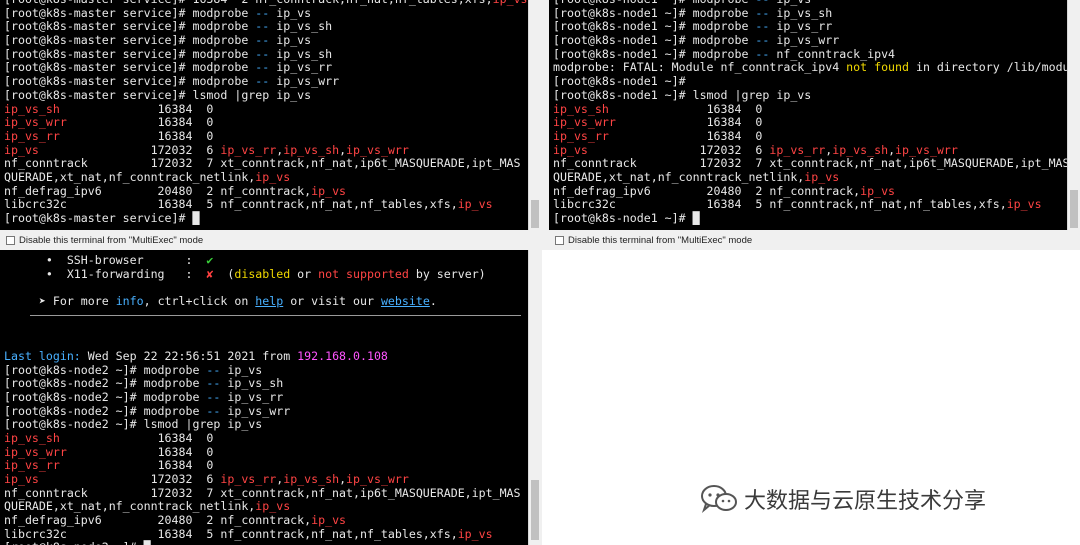 This screenshot has width=1080, height=545. Describe the element at coordinates (993, 67) in the screenshot. I see `terminal-text: in directory /lib/modul` at that location.